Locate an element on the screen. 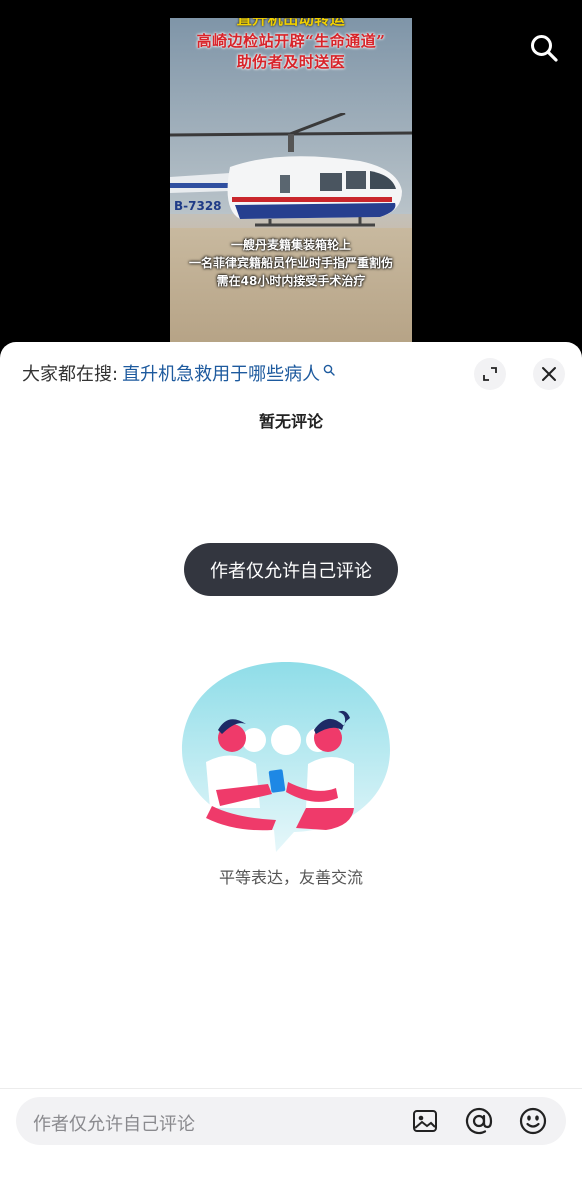  at-icon is located at coordinates (479, 1121).